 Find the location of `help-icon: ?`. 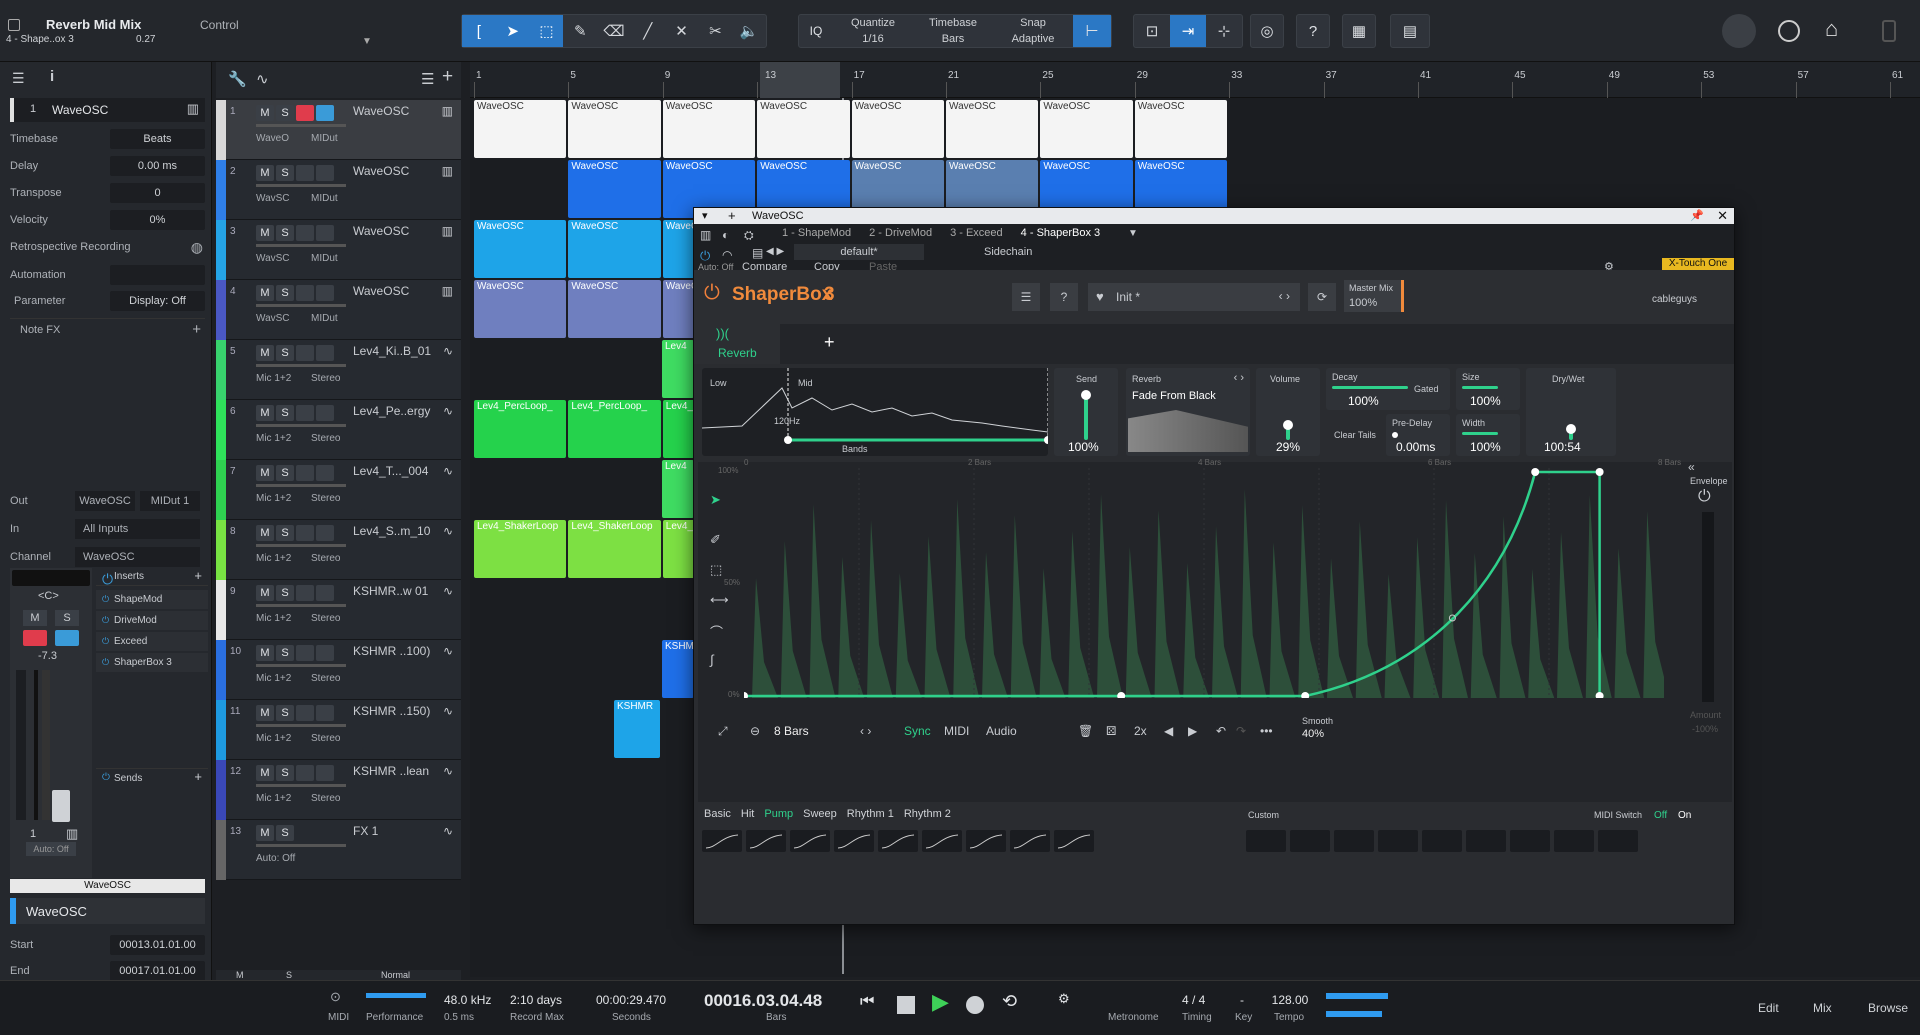

help-icon: ? is located at coordinates (1064, 297).